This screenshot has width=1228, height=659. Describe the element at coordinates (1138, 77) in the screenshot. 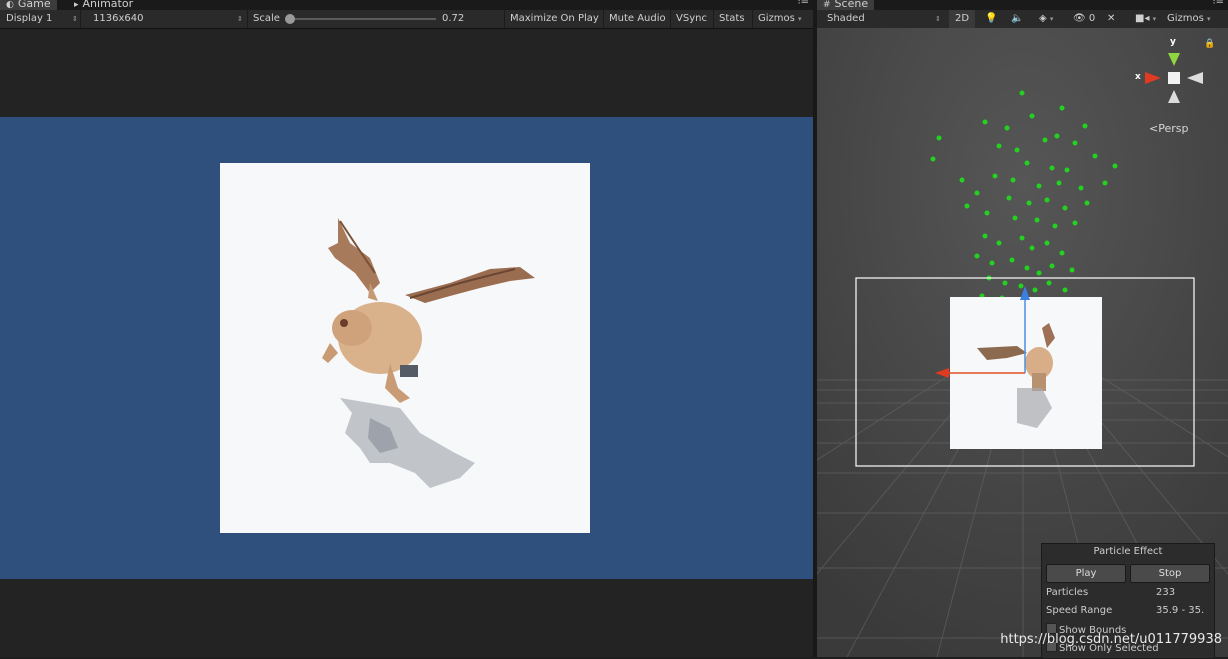

I see `axis-x-label: x` at that location.